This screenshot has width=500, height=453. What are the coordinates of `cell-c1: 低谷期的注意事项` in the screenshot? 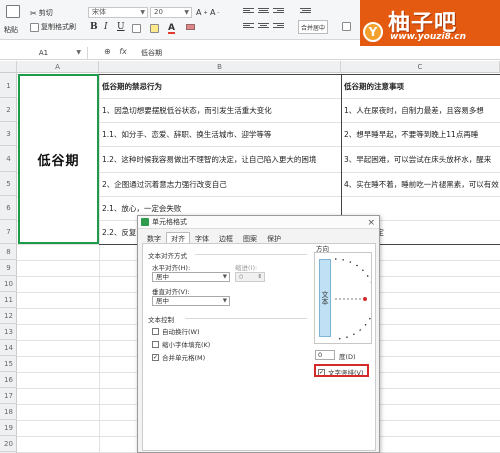 It's located at (420, 86).